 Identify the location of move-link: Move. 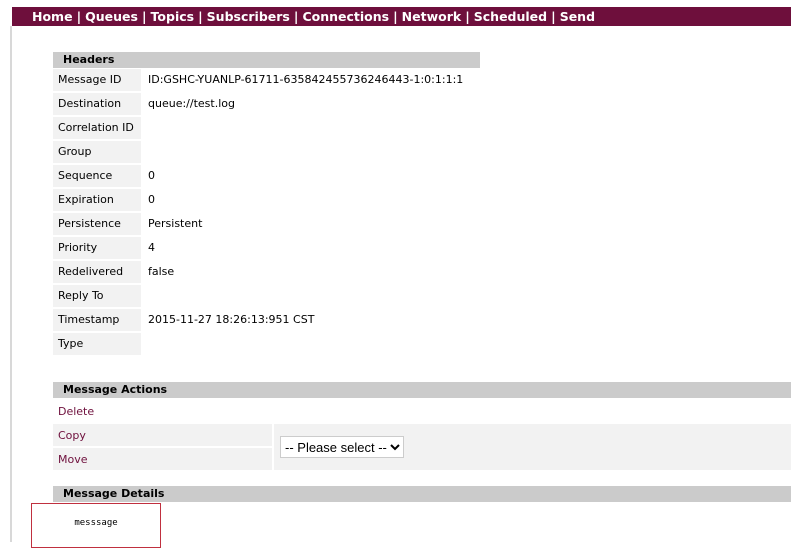
(73, 459).